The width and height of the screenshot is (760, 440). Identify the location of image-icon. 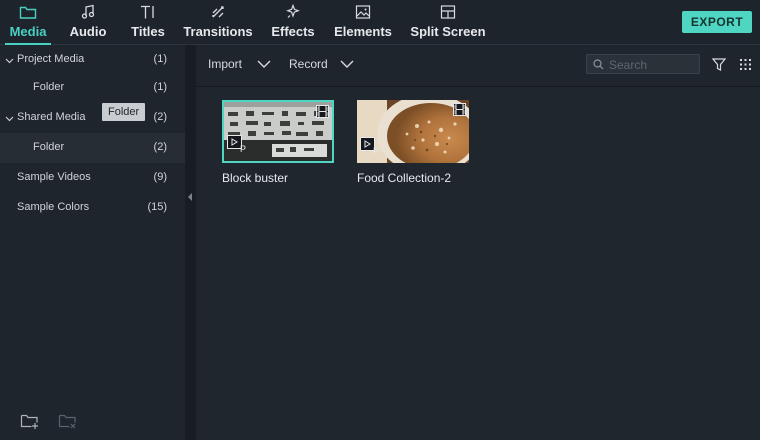
(363, 14).